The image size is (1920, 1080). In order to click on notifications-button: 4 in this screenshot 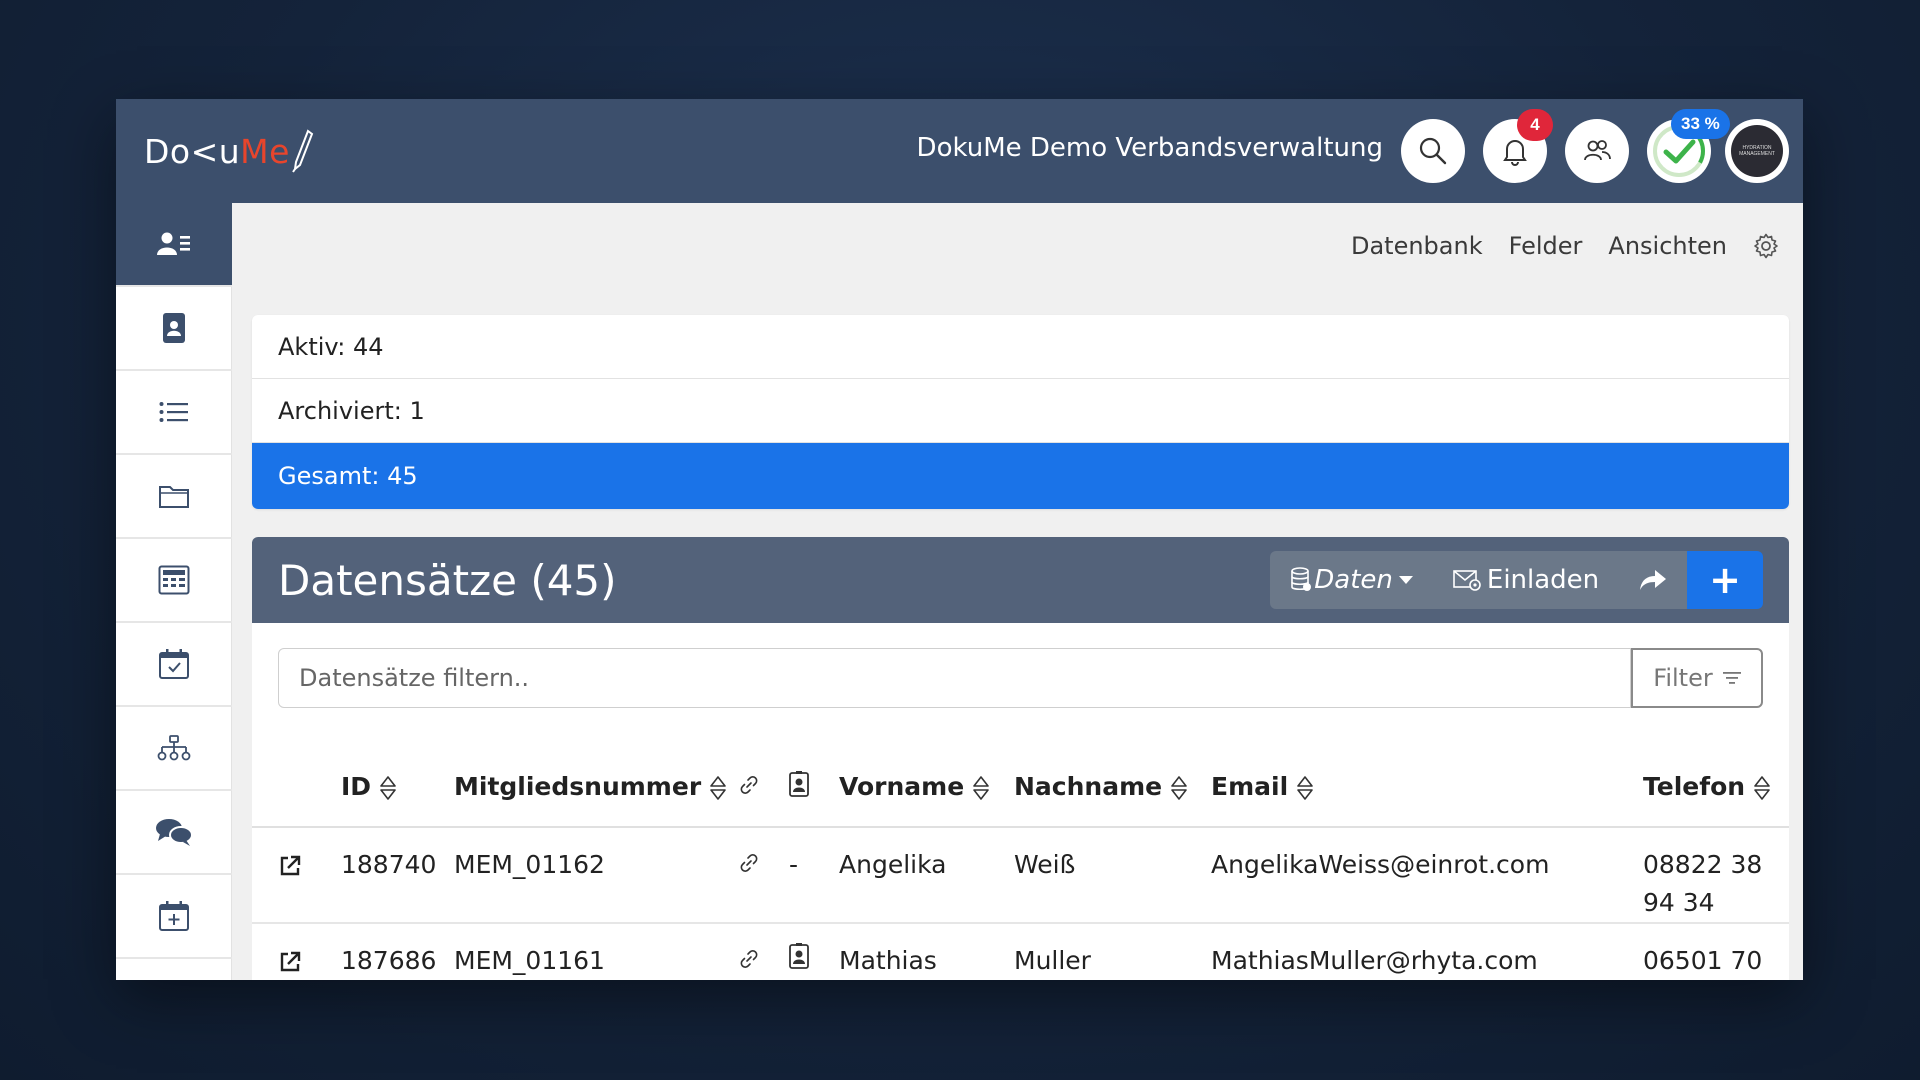, I will do `click(1518, 146)`.